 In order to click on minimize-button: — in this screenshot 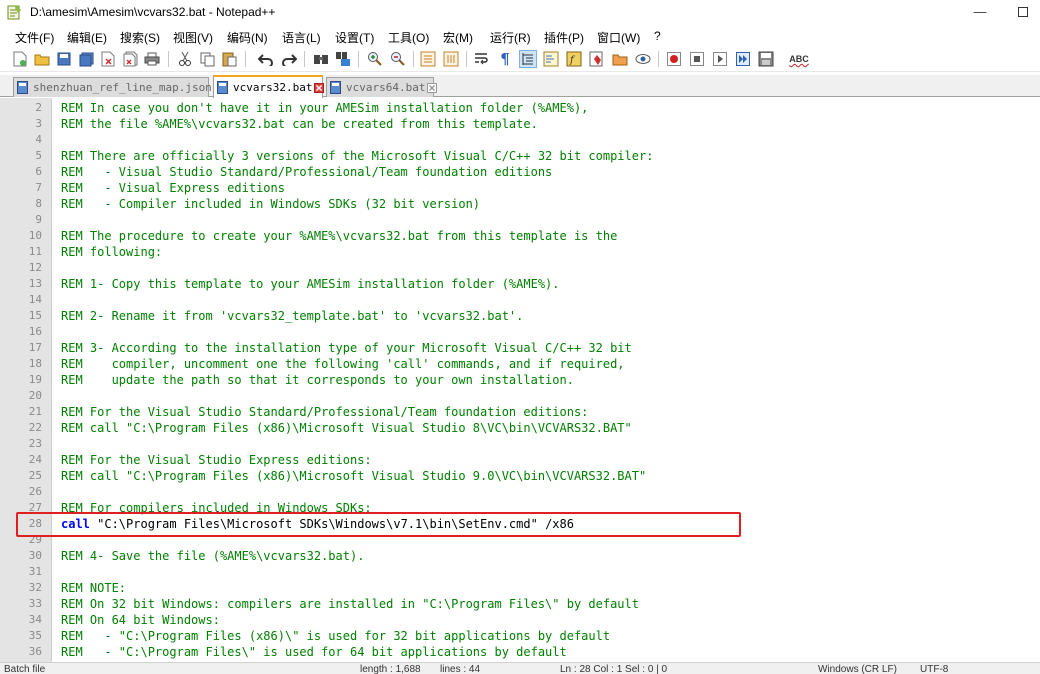, I will do `click(980, 12)`.